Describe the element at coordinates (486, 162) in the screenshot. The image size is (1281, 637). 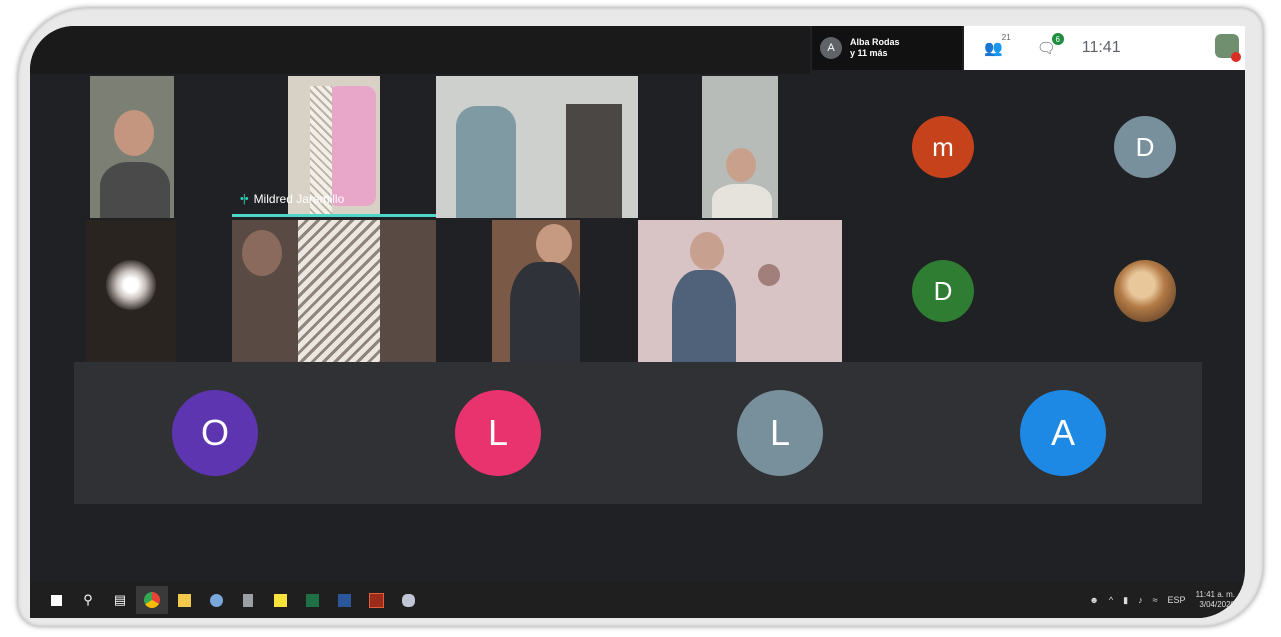
I see `macrame-hanging` at that location.